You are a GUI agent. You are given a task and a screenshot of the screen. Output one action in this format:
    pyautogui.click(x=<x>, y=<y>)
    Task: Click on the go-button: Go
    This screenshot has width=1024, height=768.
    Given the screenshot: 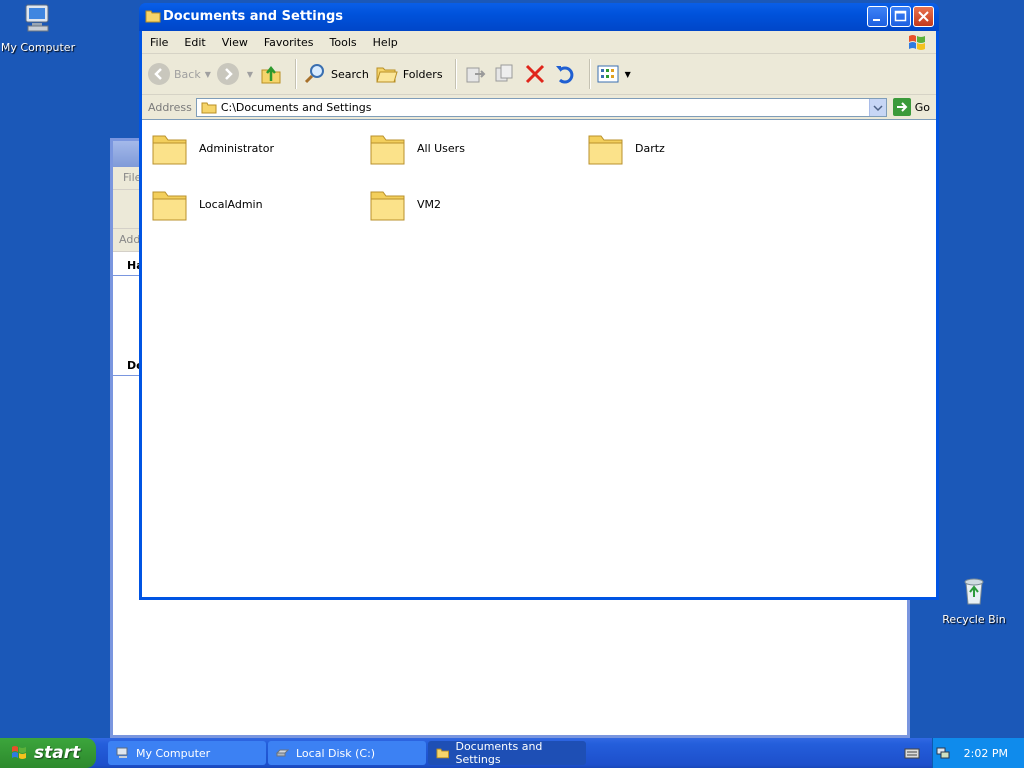 What is the action you would take?
    pyautogui.click(x=911, y=107)
    